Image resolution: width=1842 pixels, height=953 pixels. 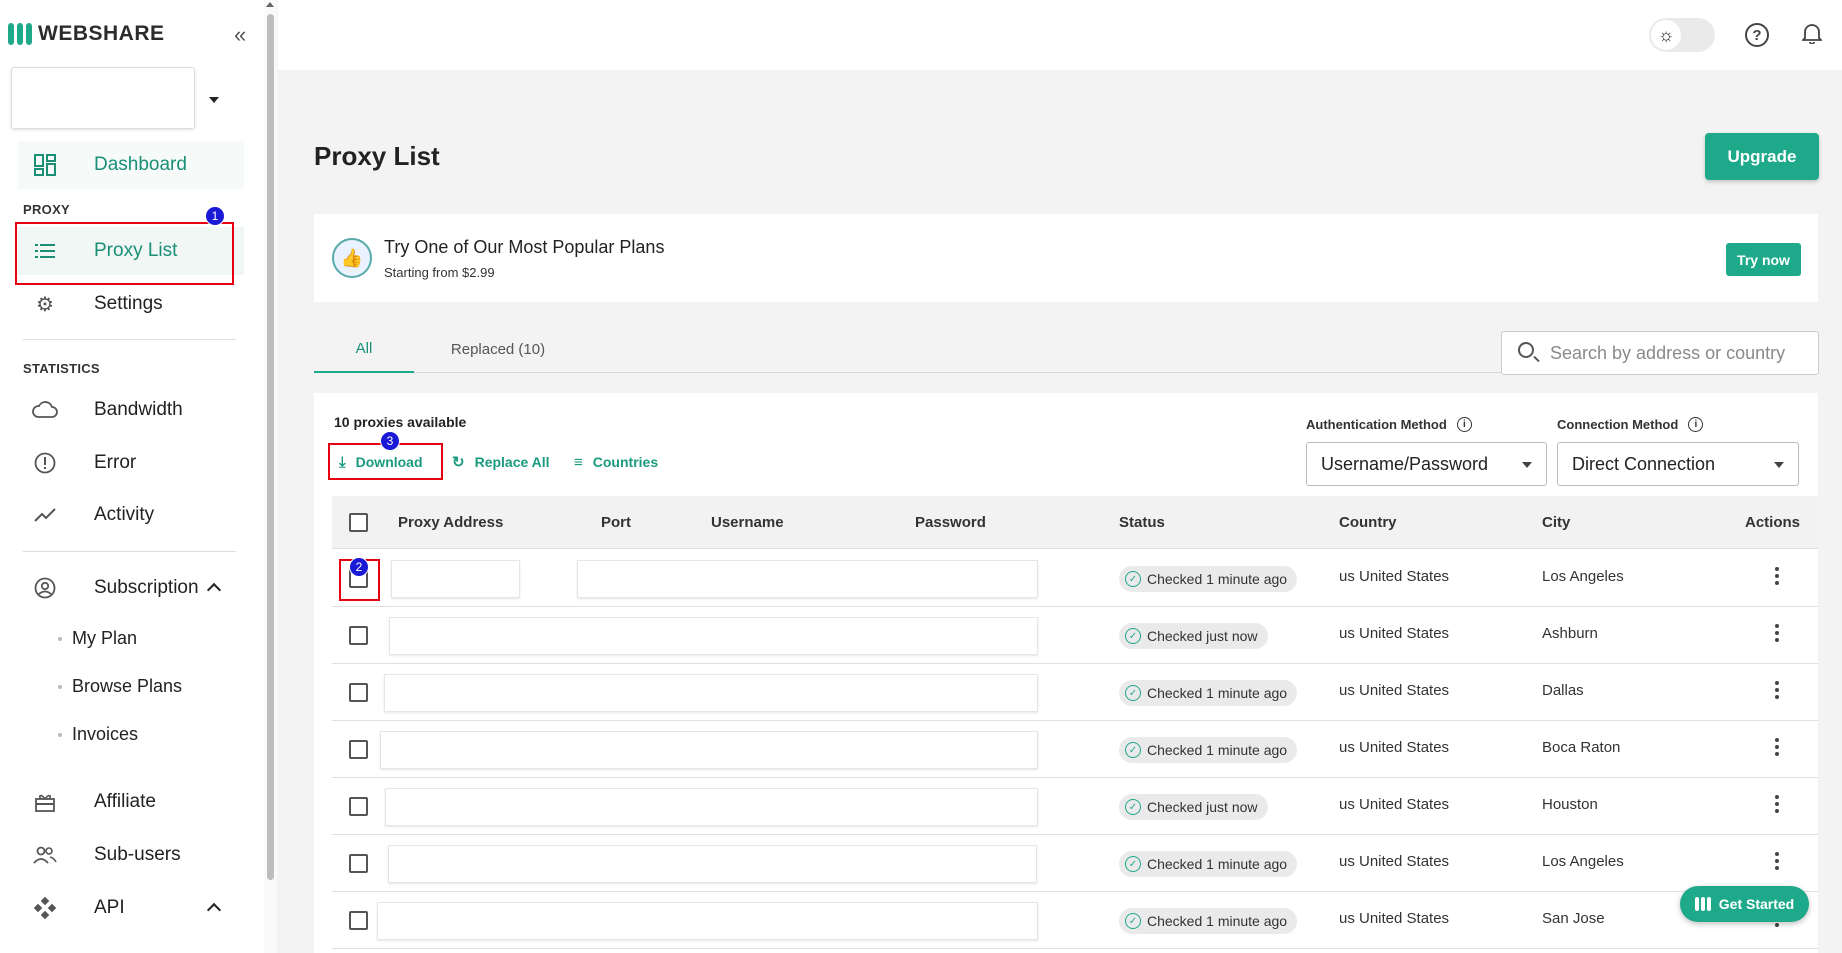 What do you see at coordinates (1142, 522) in the screenshot?
I see `column-header-status: Status` at bounding box center [1142, 522].